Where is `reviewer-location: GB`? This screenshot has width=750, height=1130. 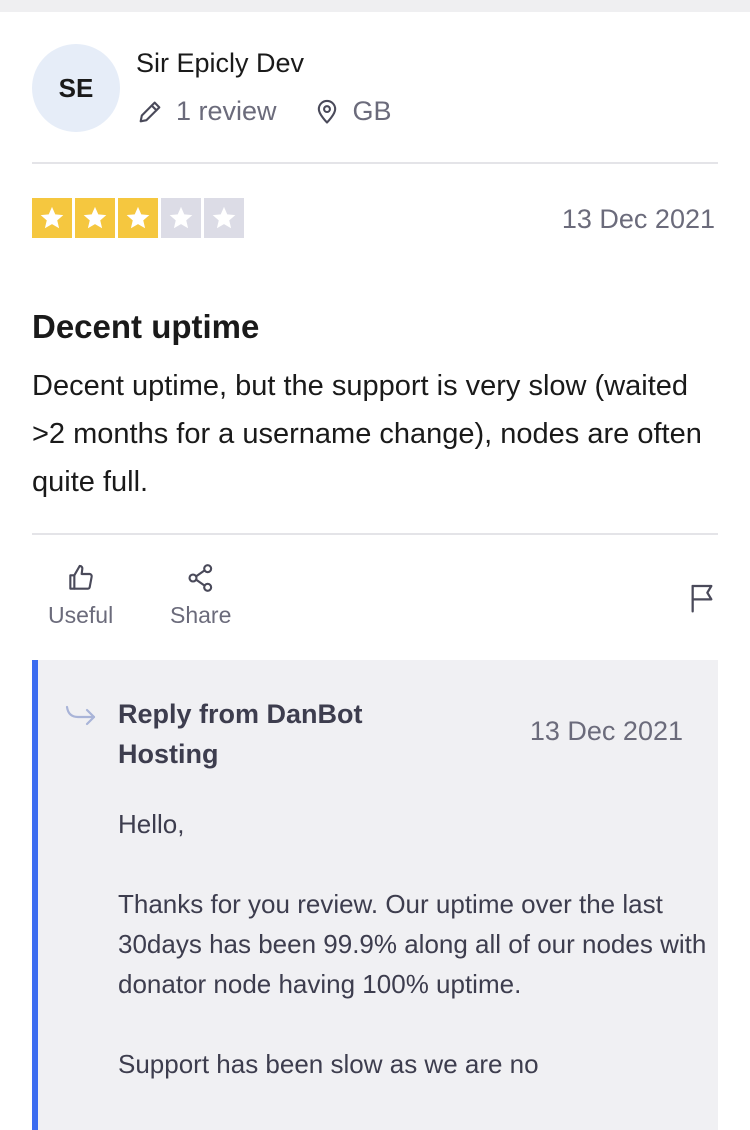
reviewer-location: GB is located at coordinates (352, 111).